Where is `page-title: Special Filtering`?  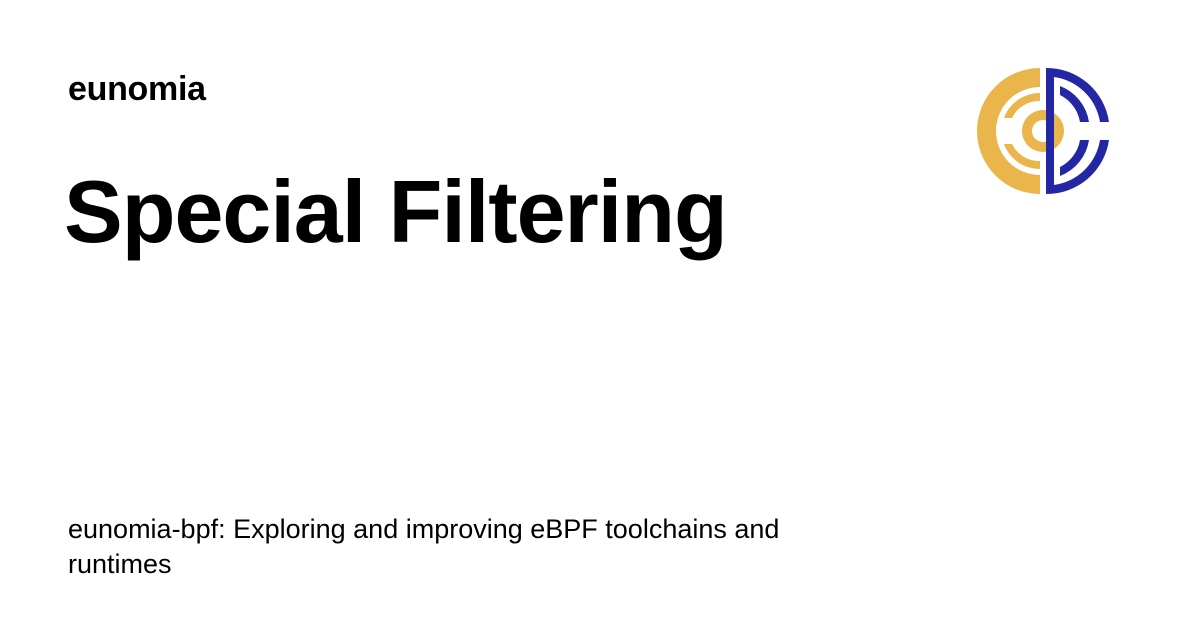
page-title: Special Filtering is located at coordinates (396, 211).